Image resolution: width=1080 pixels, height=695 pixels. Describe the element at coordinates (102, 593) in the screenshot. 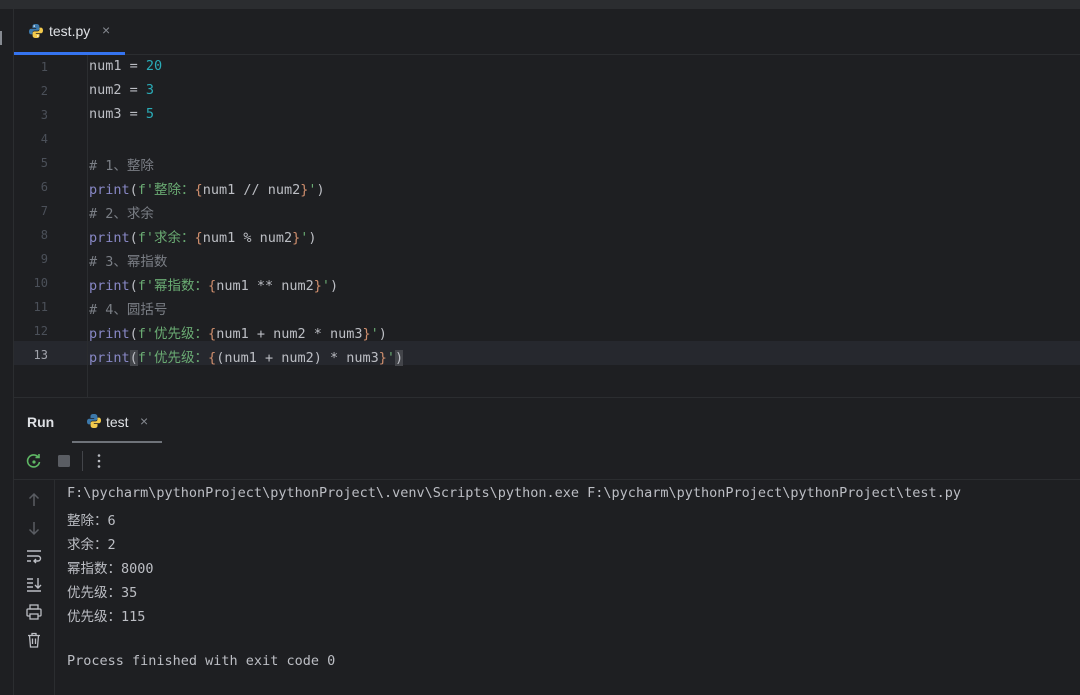

I see `console-line: 优先级：35` at that location.